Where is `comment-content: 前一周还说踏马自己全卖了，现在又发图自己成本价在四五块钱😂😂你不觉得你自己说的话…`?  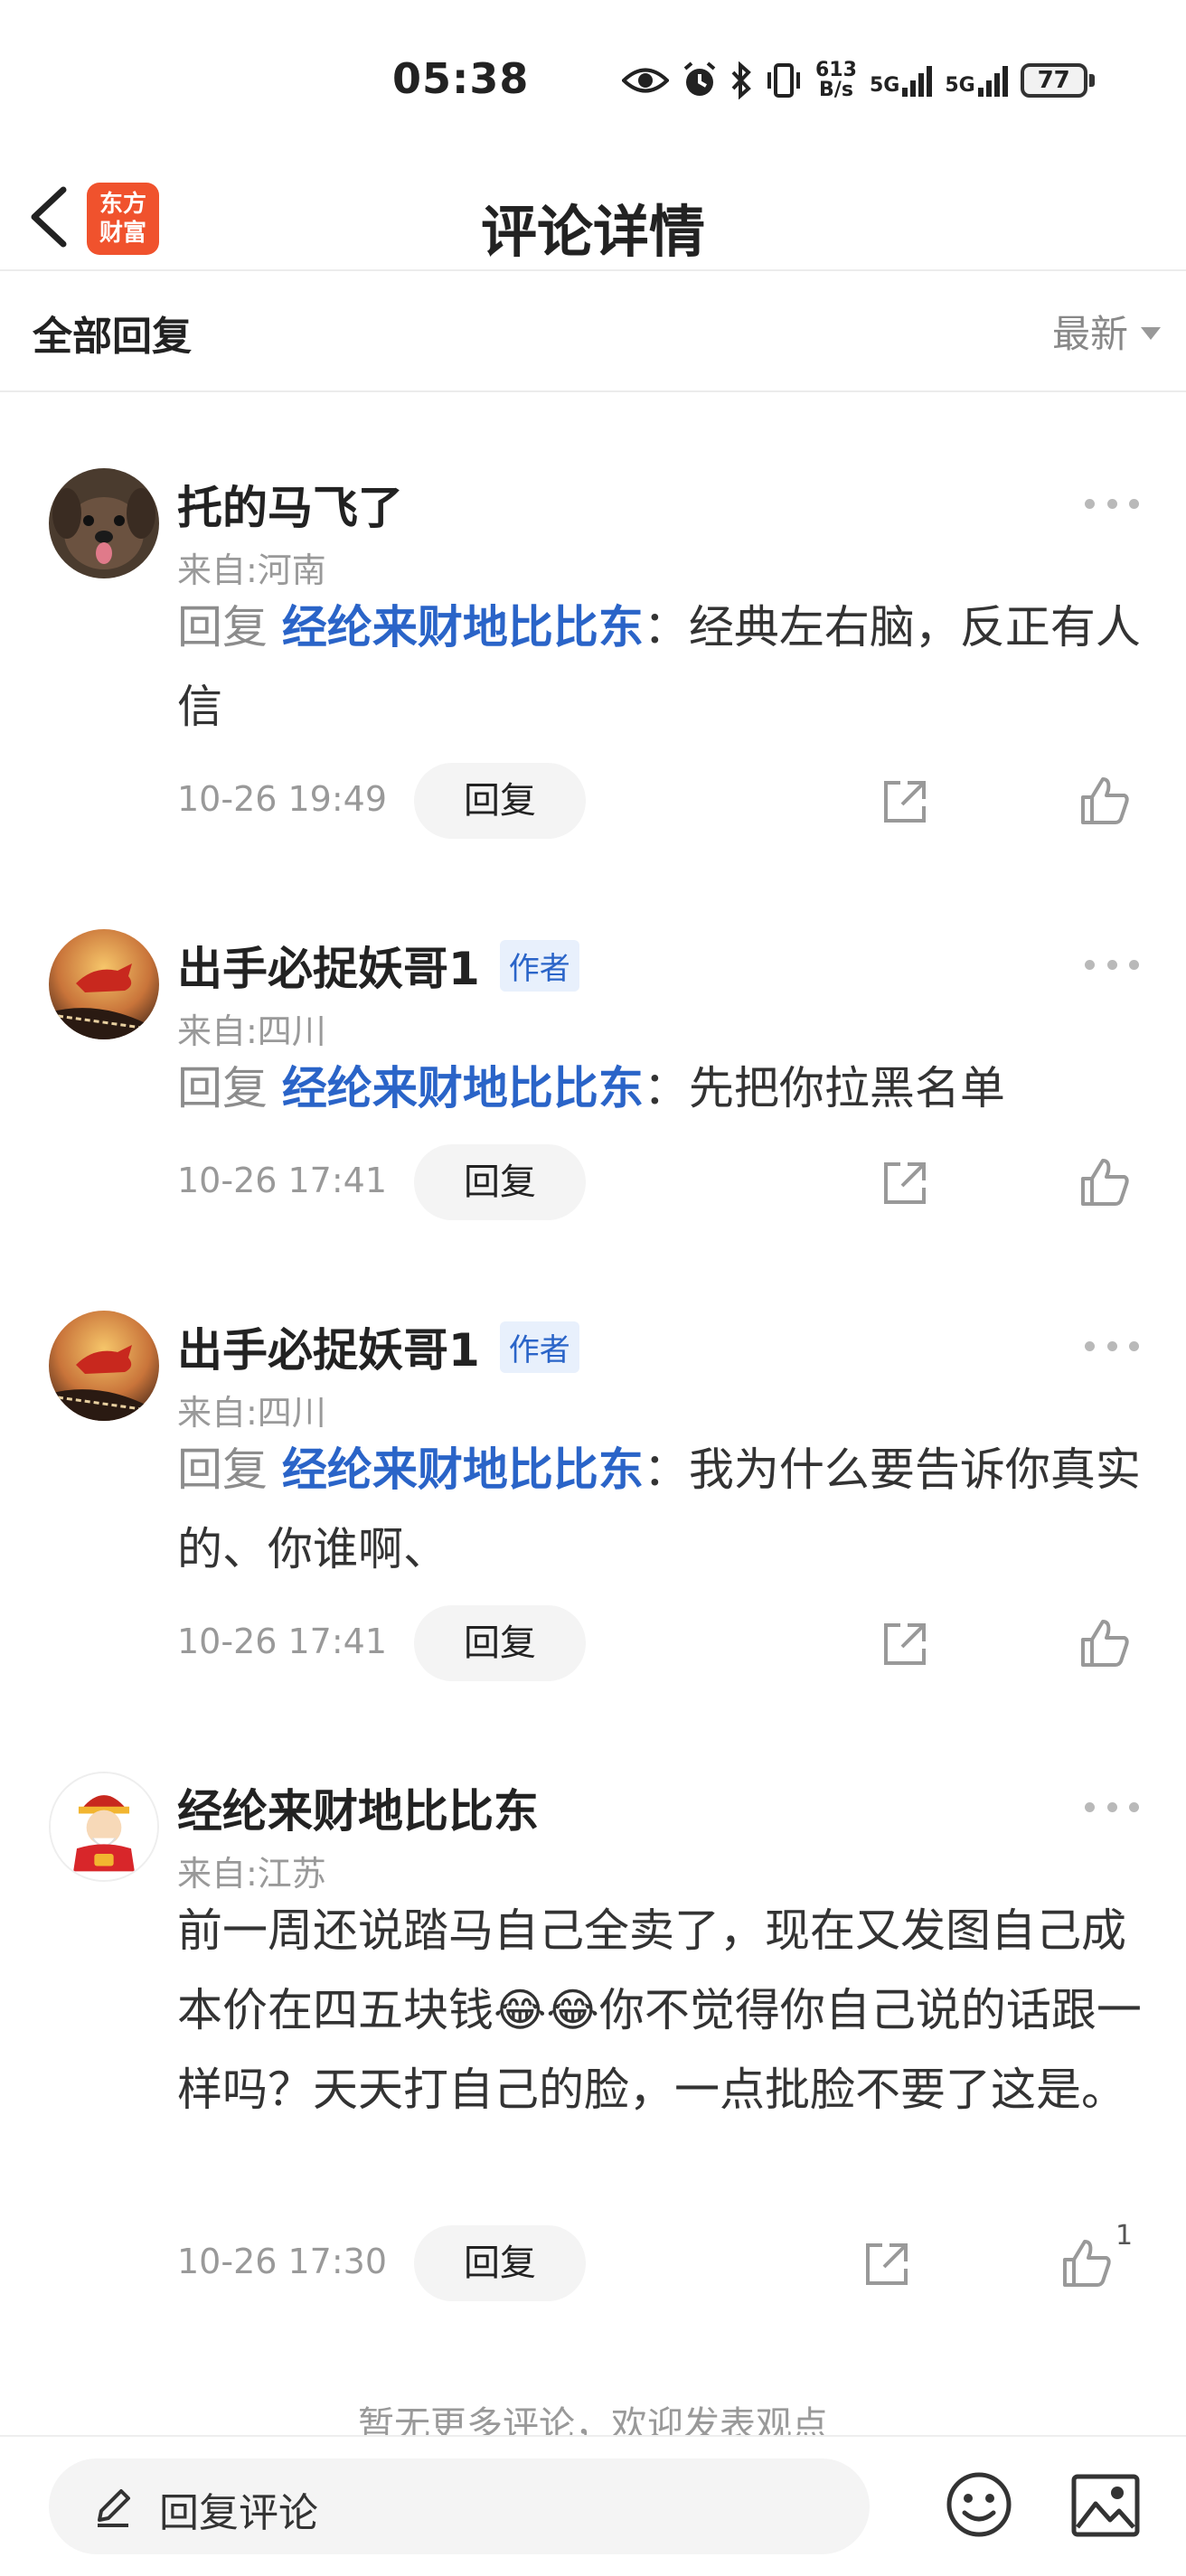 comment-content: 前一周还说踏马自己全卖了，现在又发图自己成本价在四五块钱😂😂你不觉得你自己说的话… is located at coordinates (659, 2010).